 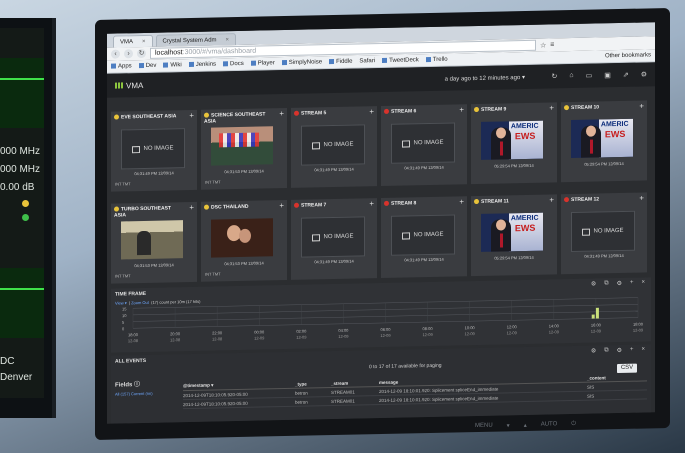 I want to click on menu-icon: ≡, so click(x=552, y=44).